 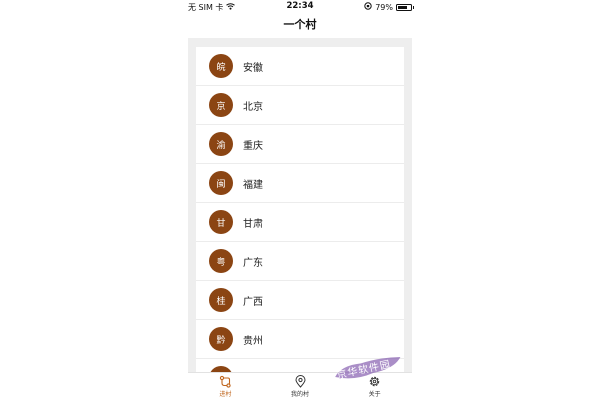 I want to click on province-abbr-badge: 渝, so click(x=221, y=144).